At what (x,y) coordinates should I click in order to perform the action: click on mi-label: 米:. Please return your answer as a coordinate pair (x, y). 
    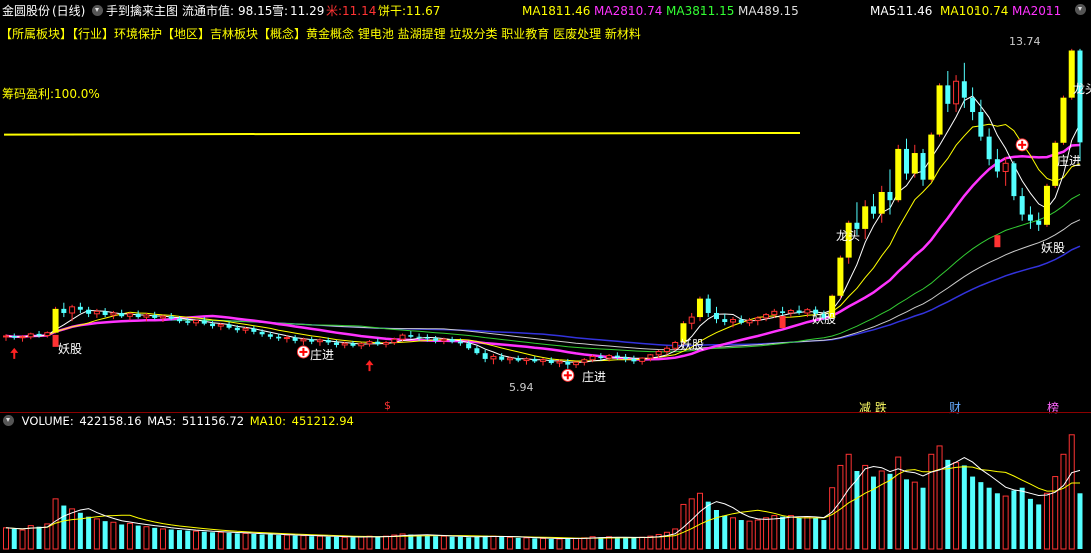
    Looking at the image, I should click on (334, 11).